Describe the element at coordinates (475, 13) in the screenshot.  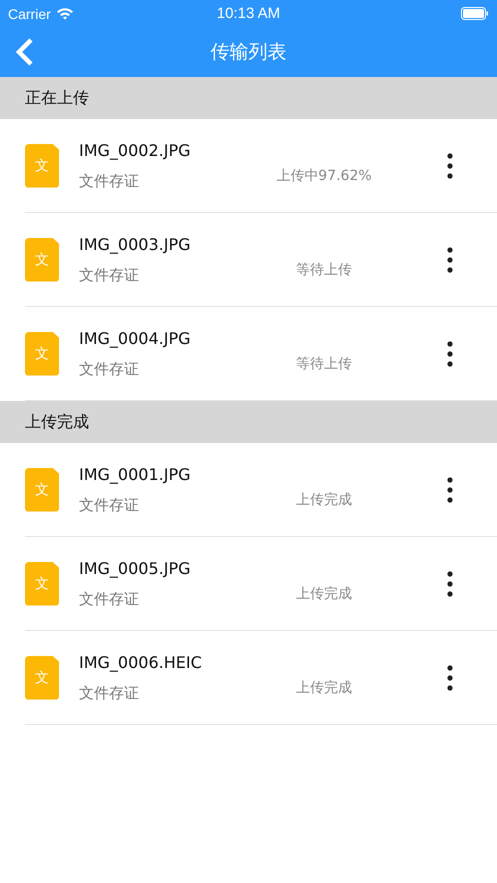
I see `battery-icon` at that location.